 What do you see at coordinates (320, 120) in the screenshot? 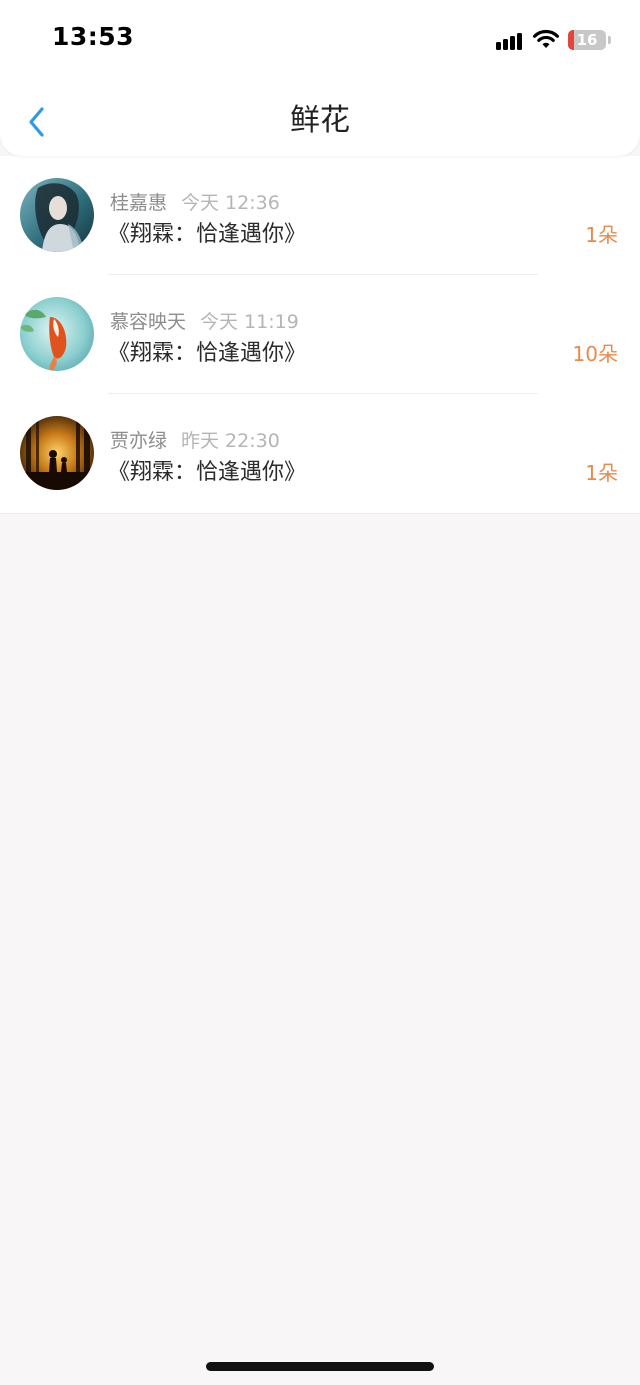
I see `page-title: 鲜花` at bounding box center [320, 120].